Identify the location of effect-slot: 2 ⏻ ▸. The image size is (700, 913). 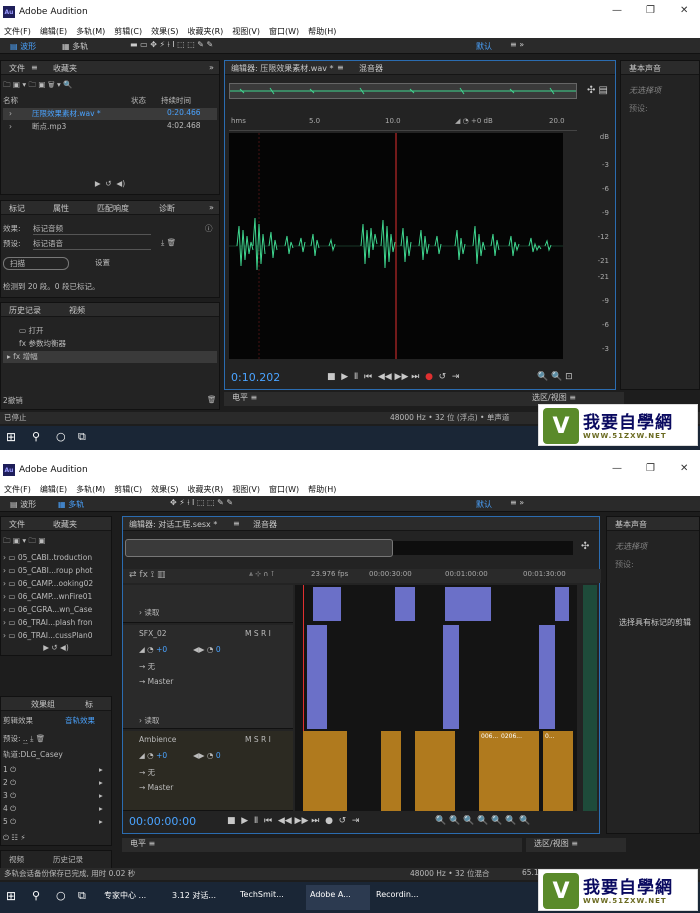
(56, 784).